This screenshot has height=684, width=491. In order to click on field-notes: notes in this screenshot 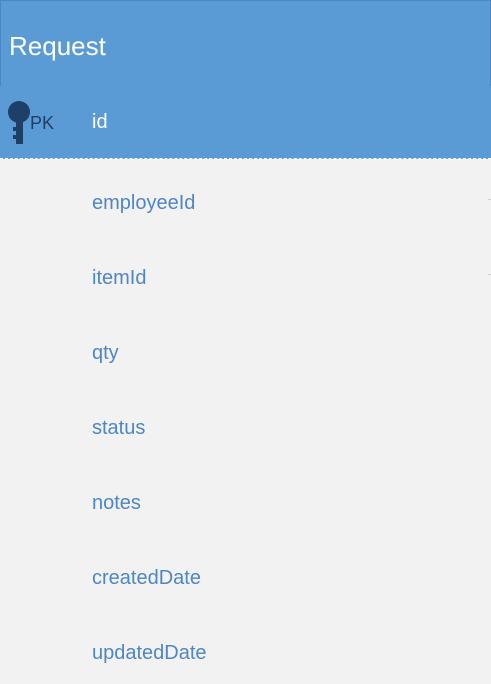, I will do `click(116, 503)`.